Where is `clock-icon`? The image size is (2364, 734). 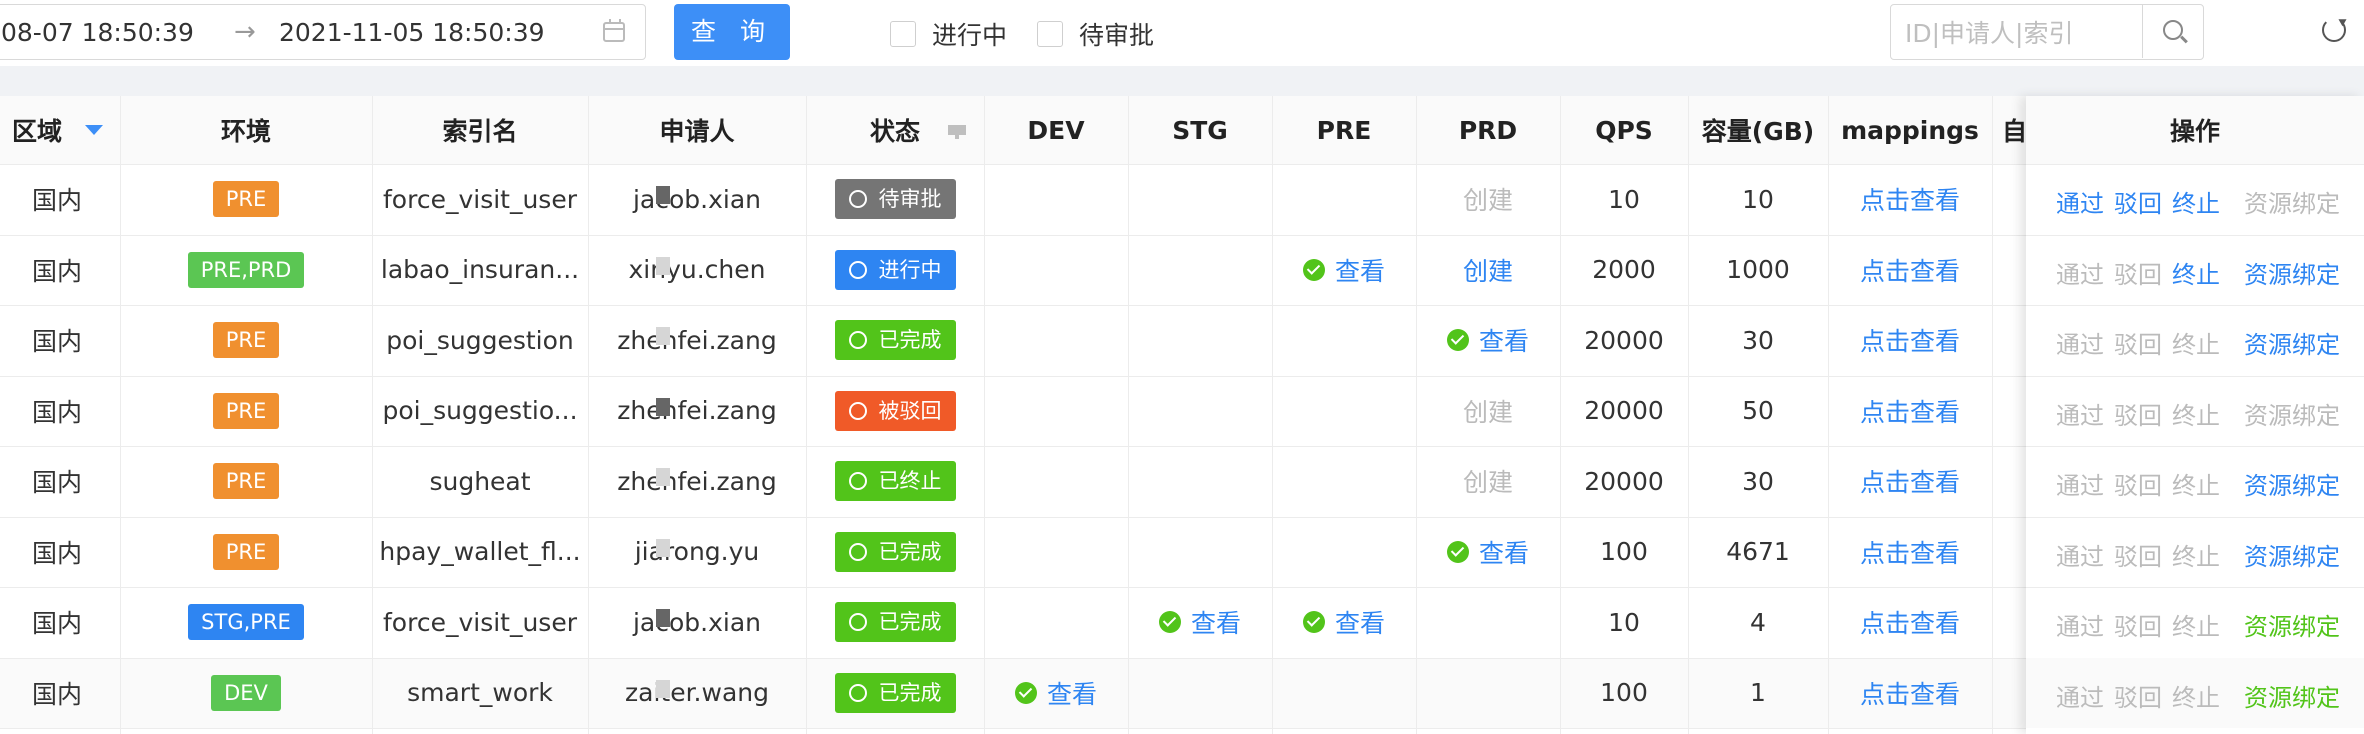
clock-icon is located at coordinates (857, 199).